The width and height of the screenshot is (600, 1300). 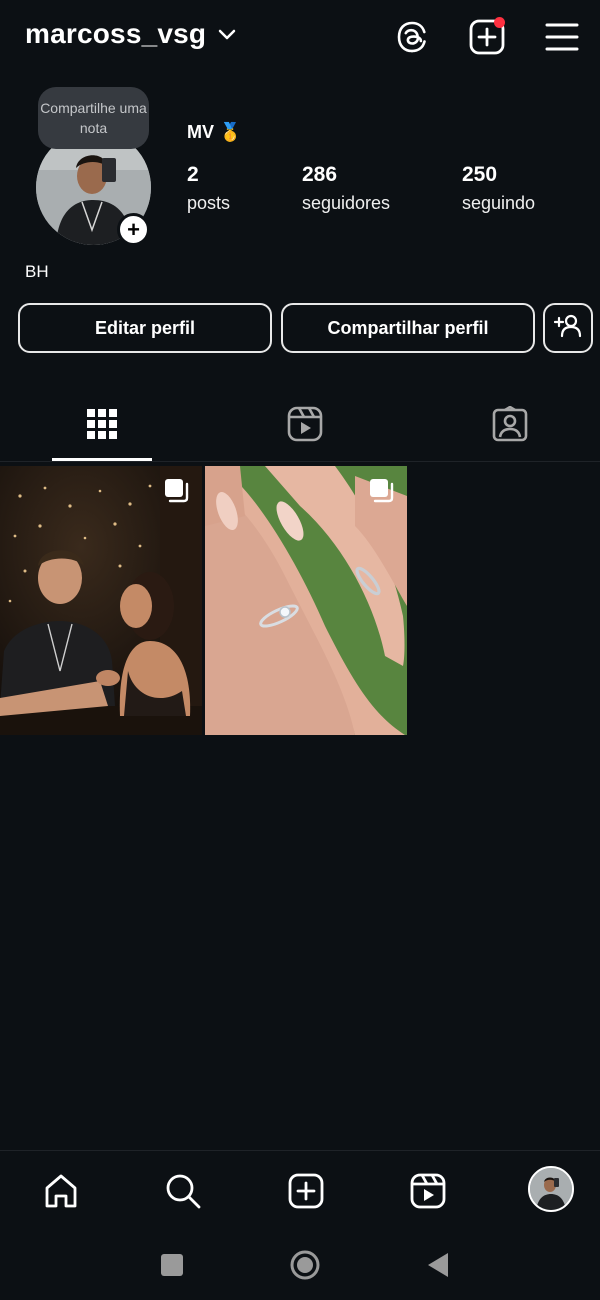 I want to click on share-profile-button: Compartilhar perfil, so click(x=408, y=328).